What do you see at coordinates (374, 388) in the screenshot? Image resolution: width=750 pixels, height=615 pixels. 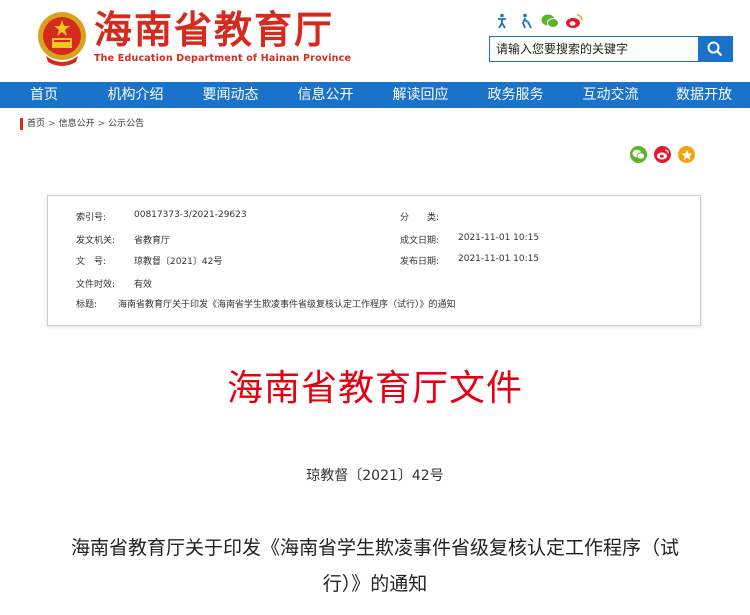 I see `red-header-title: 海南省教育厅文件` at bounding box center [374, 388].